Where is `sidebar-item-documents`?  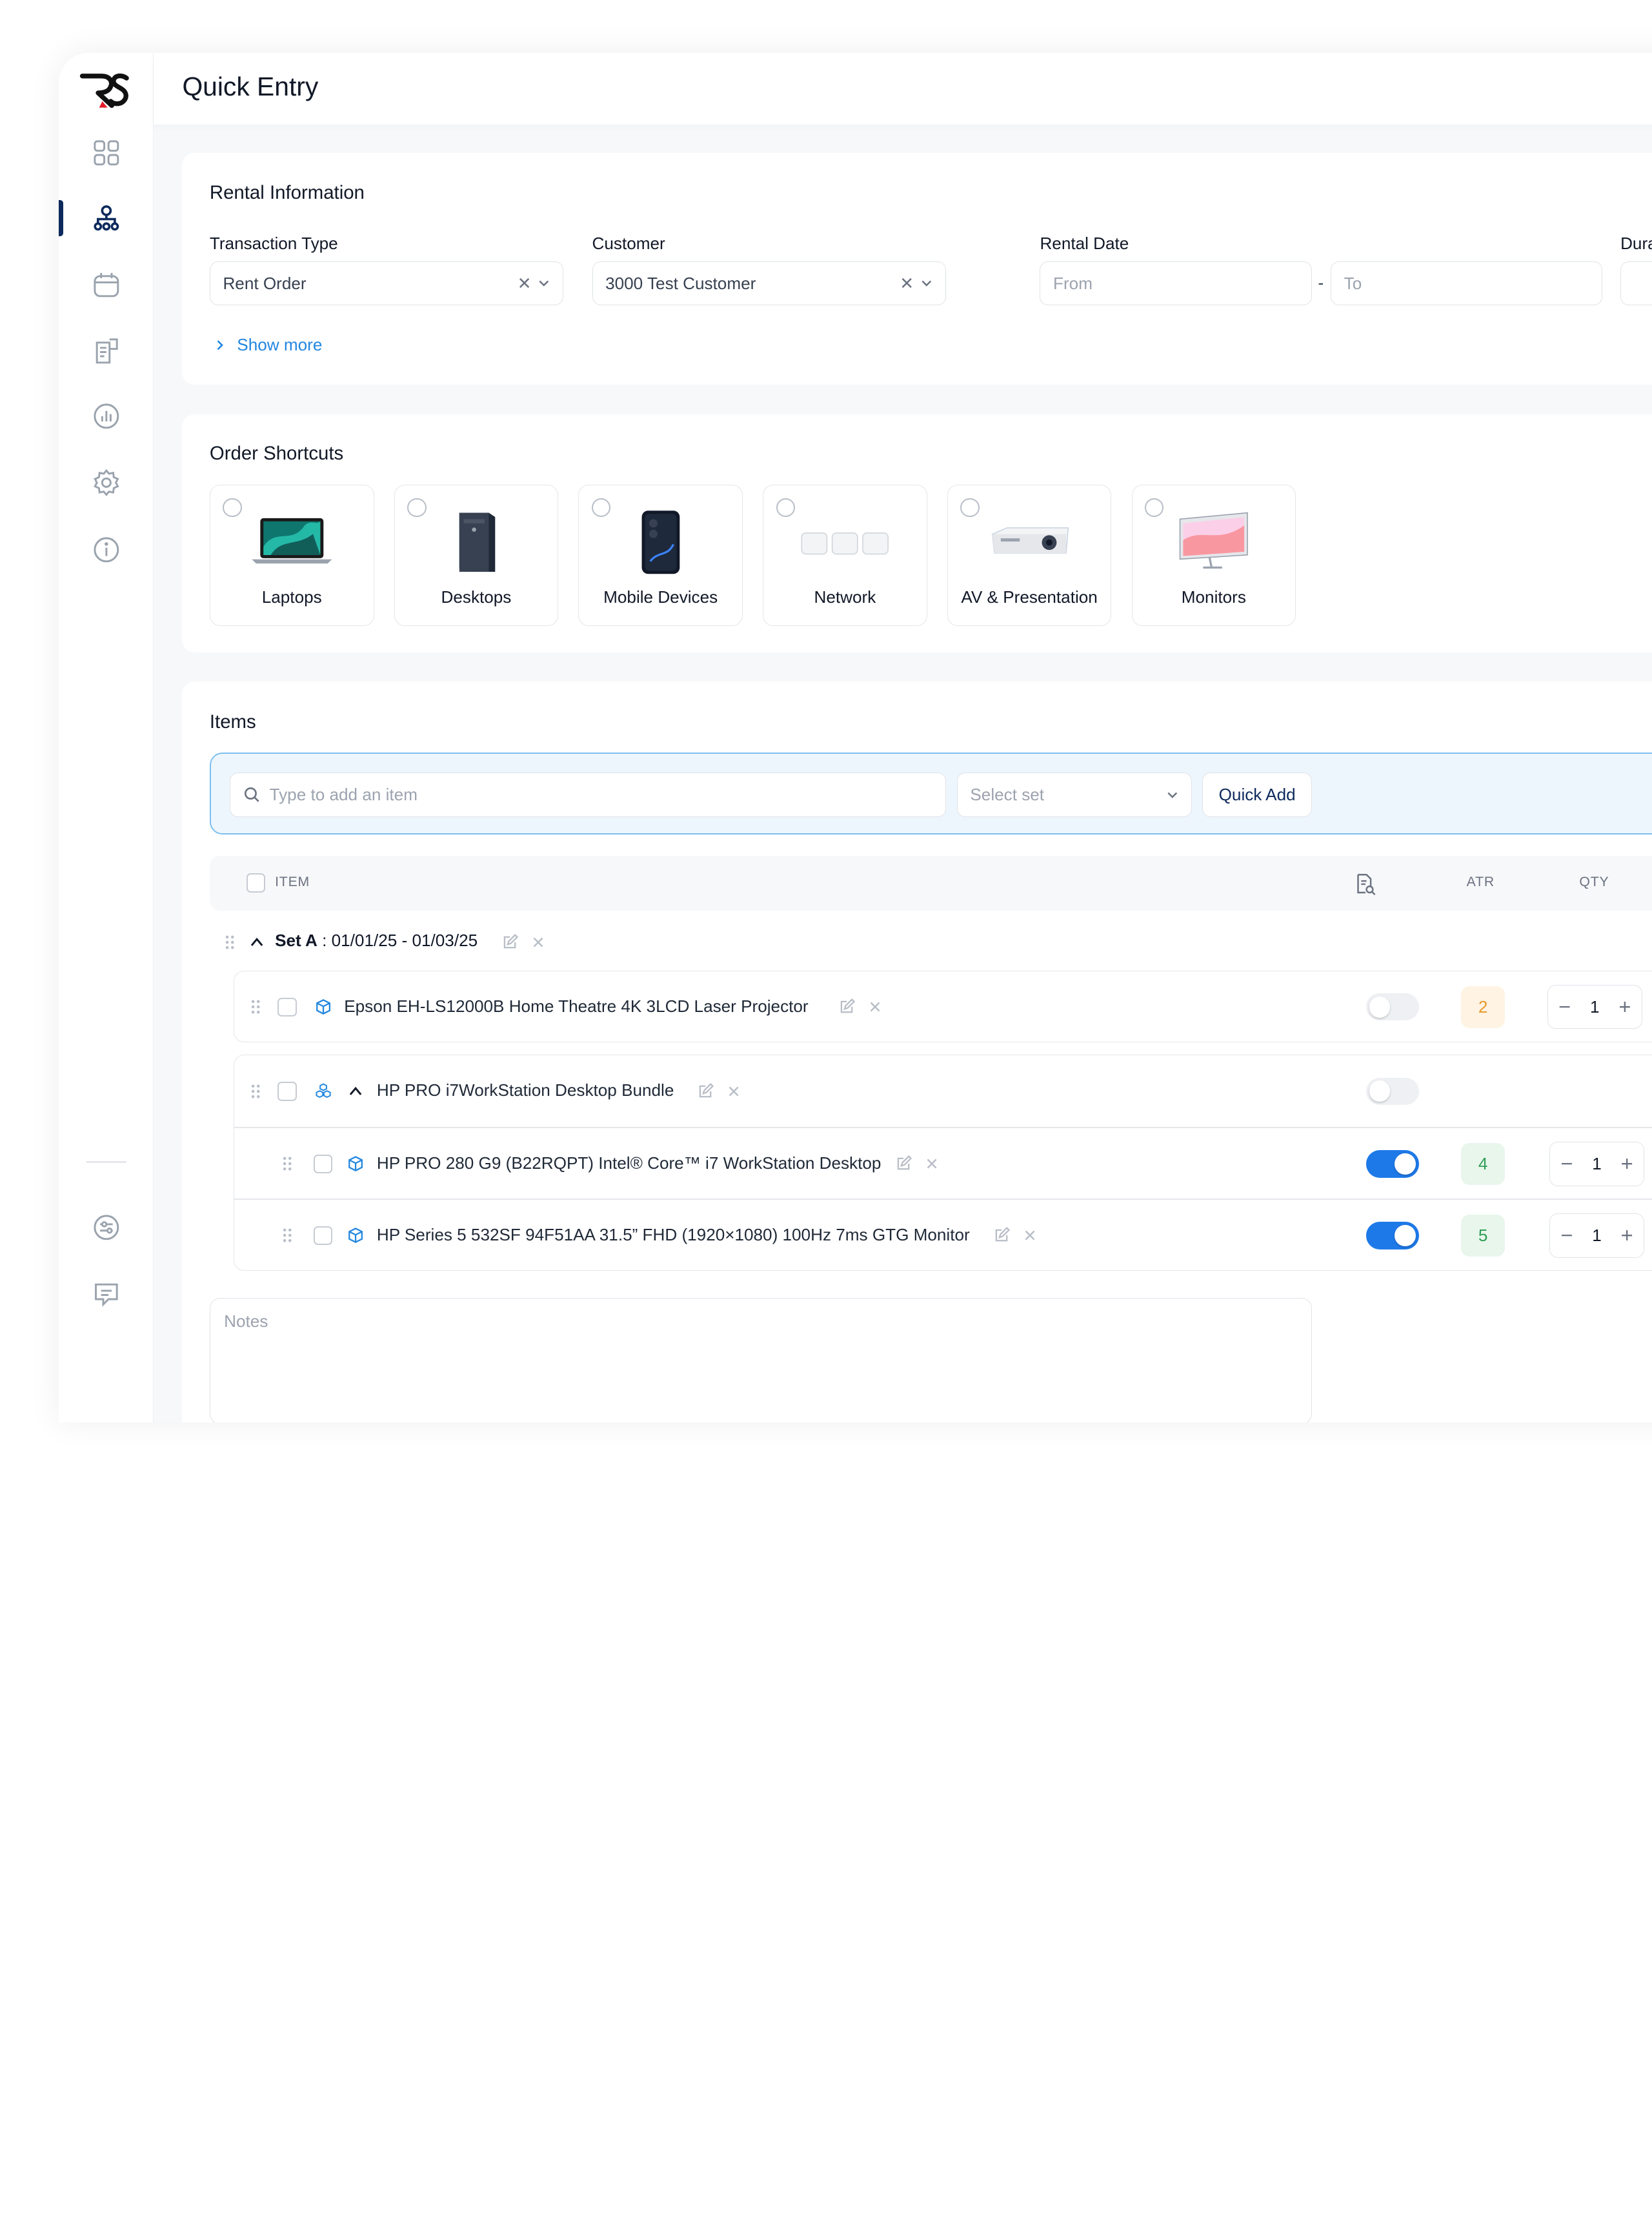
sidebar-item-documents is located at coordinates (106, 351).